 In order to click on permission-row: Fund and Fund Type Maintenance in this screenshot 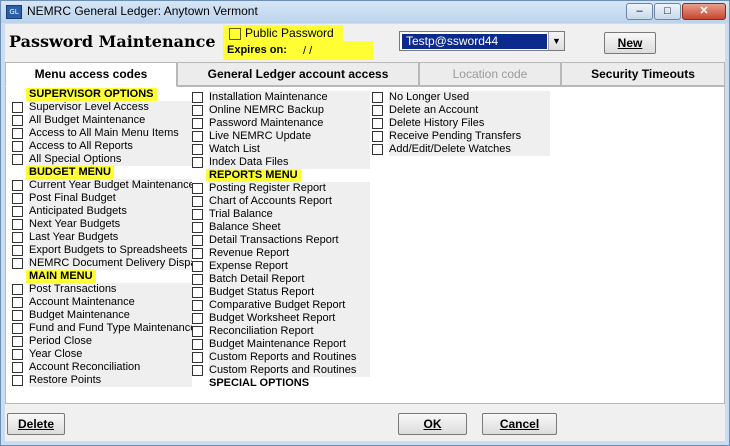, I will do `click(102, 328)`.